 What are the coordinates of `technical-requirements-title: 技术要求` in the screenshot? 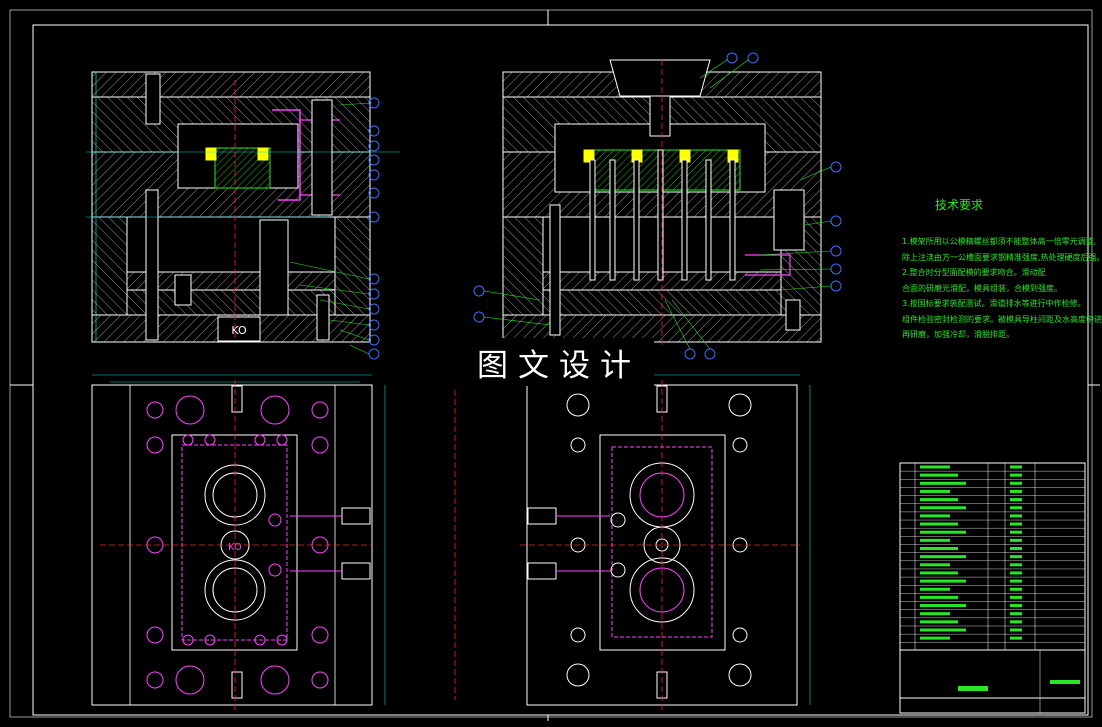 It's located at (959, 205).